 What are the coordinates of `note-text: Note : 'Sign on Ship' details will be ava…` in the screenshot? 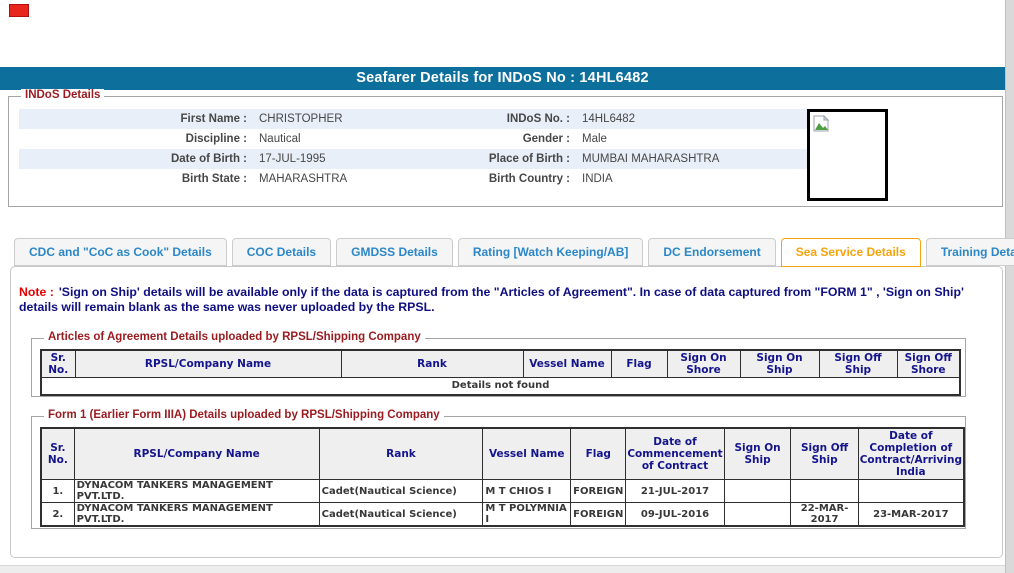 It's located at (502, 300).